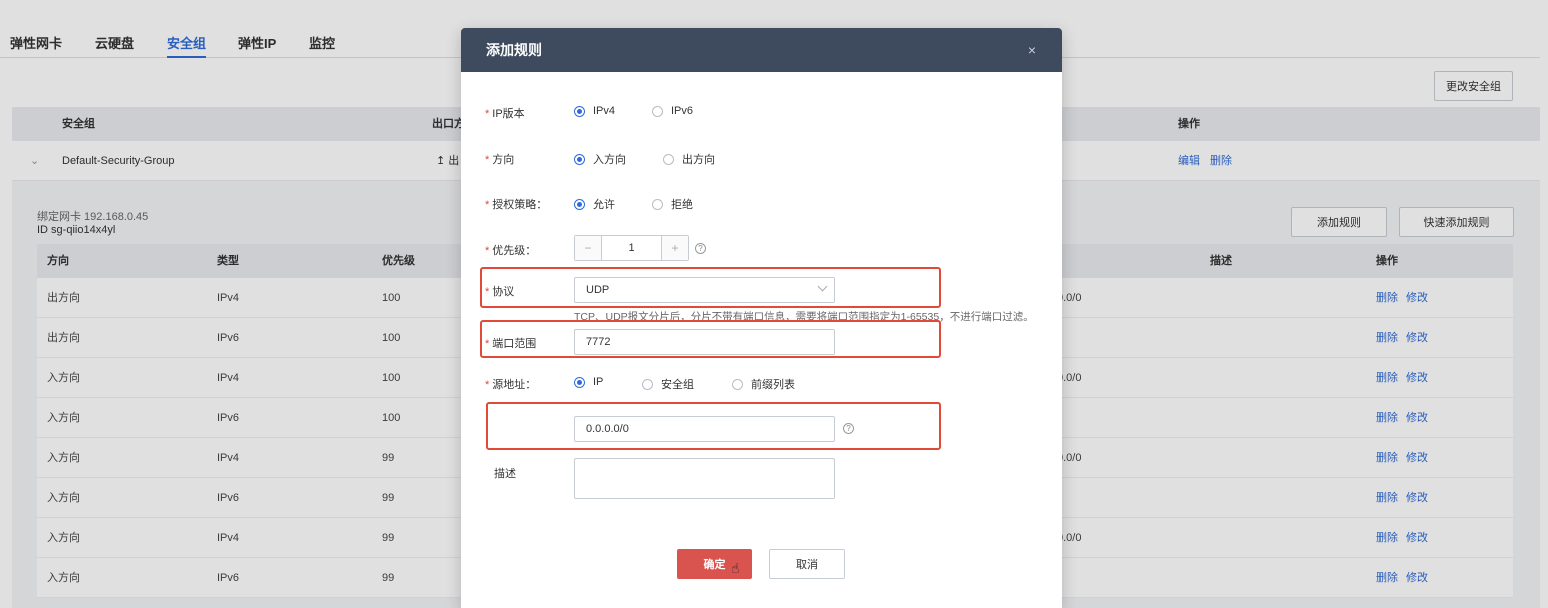  What do you see at coordinates (588, 248) in the screenshot?
I see `decrement-button: −` at bounding box center [588, 248].